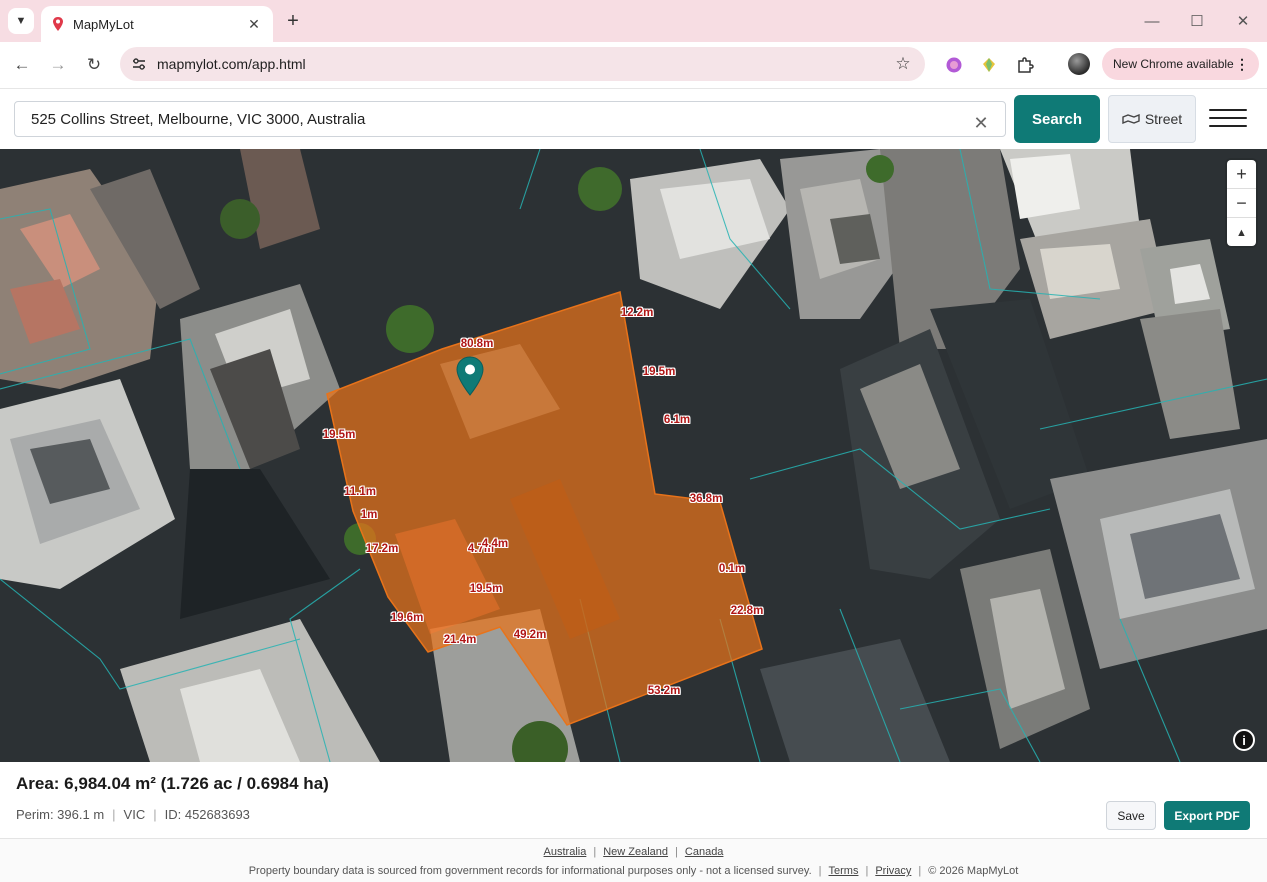 Image resolution: width=1267 pixels, height=882 pixels. I want to click on bookmark-star-icon: ☆, so click(903, 64).